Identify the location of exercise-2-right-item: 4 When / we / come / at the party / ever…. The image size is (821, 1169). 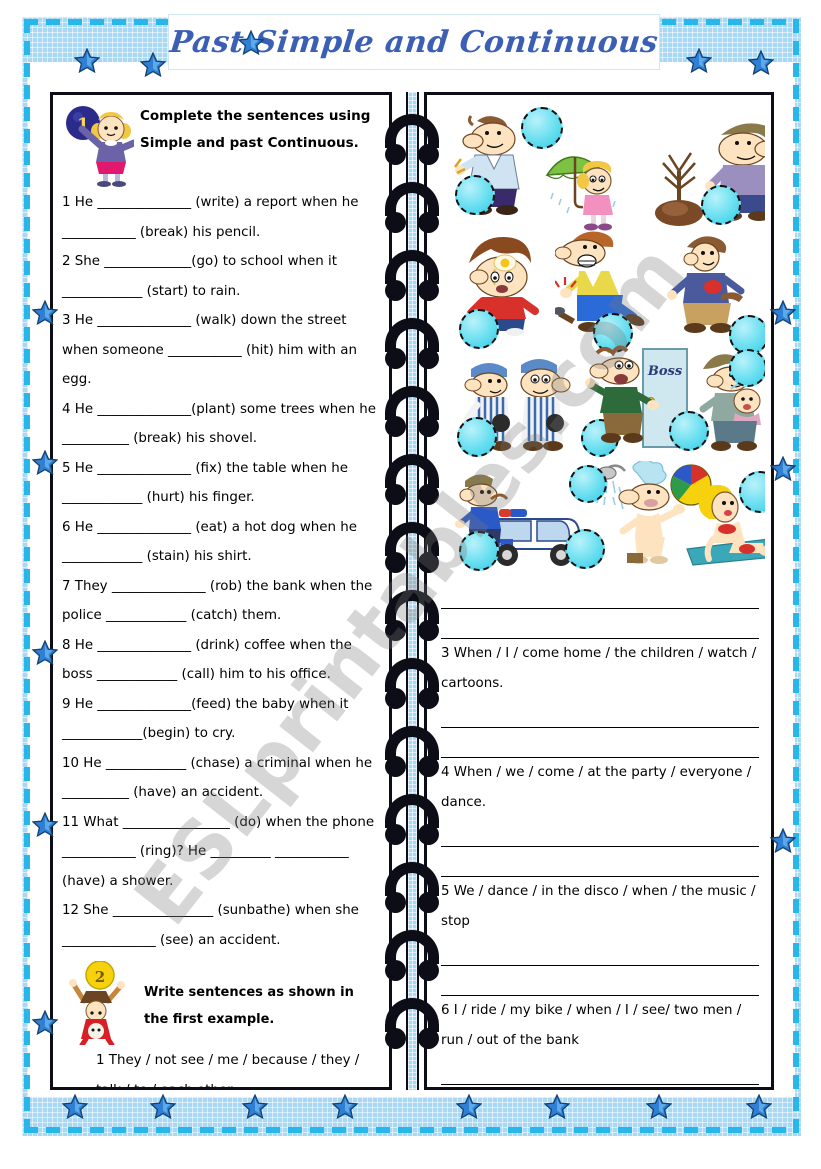
(598, 787).